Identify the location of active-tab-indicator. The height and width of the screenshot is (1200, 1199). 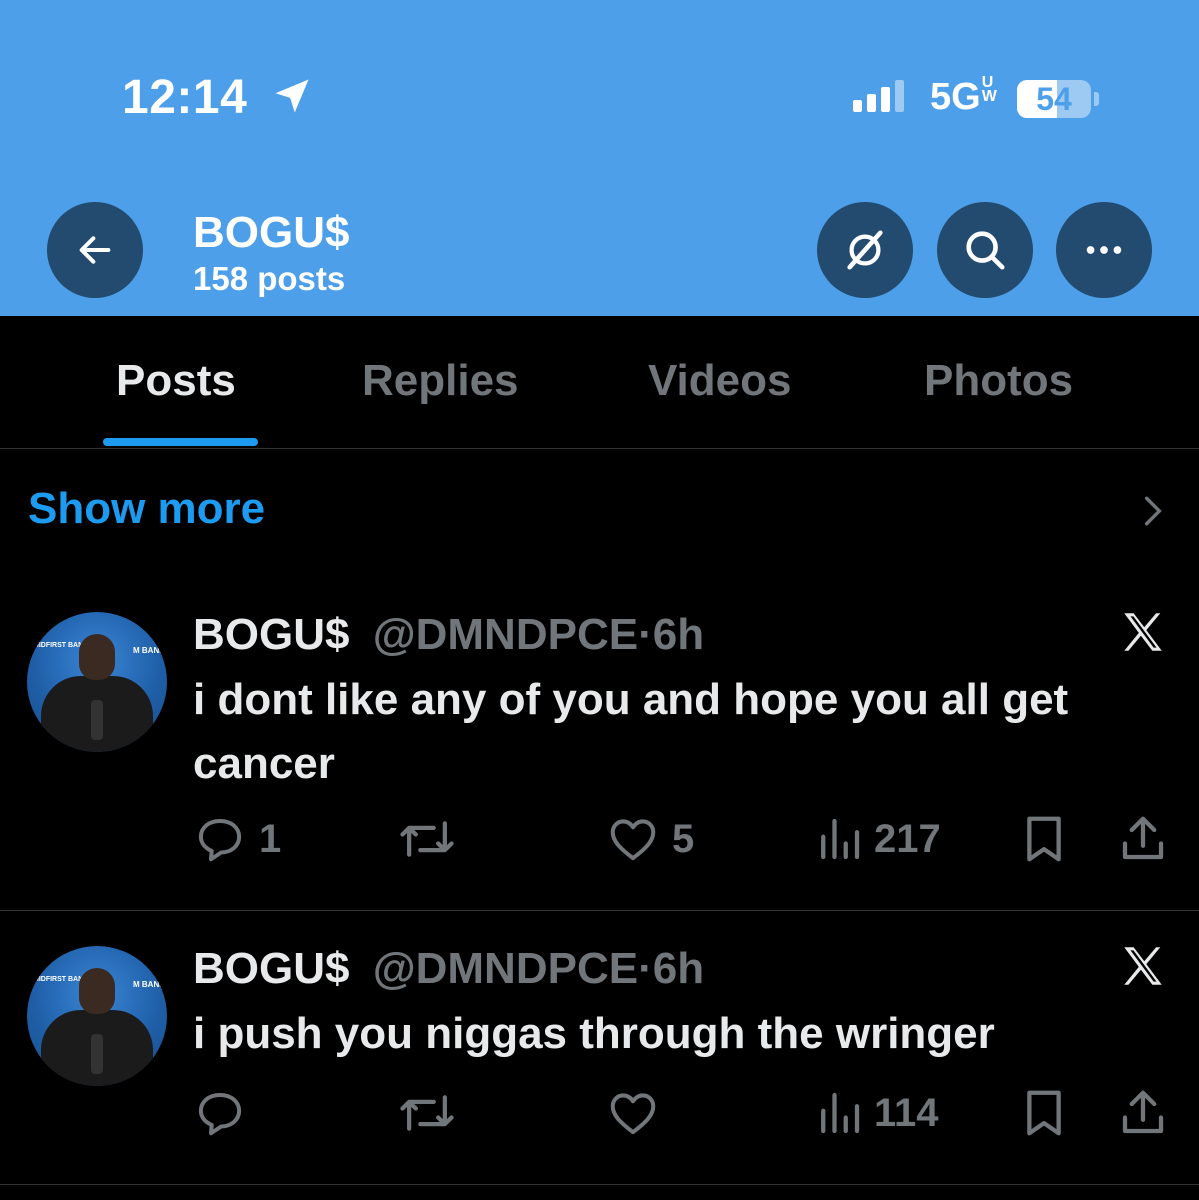
(180, 442).